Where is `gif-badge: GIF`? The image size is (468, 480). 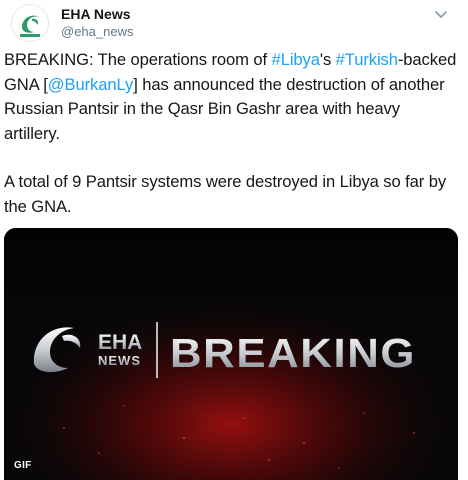 gif-badge: GIF is located at coordinates (23, 465).